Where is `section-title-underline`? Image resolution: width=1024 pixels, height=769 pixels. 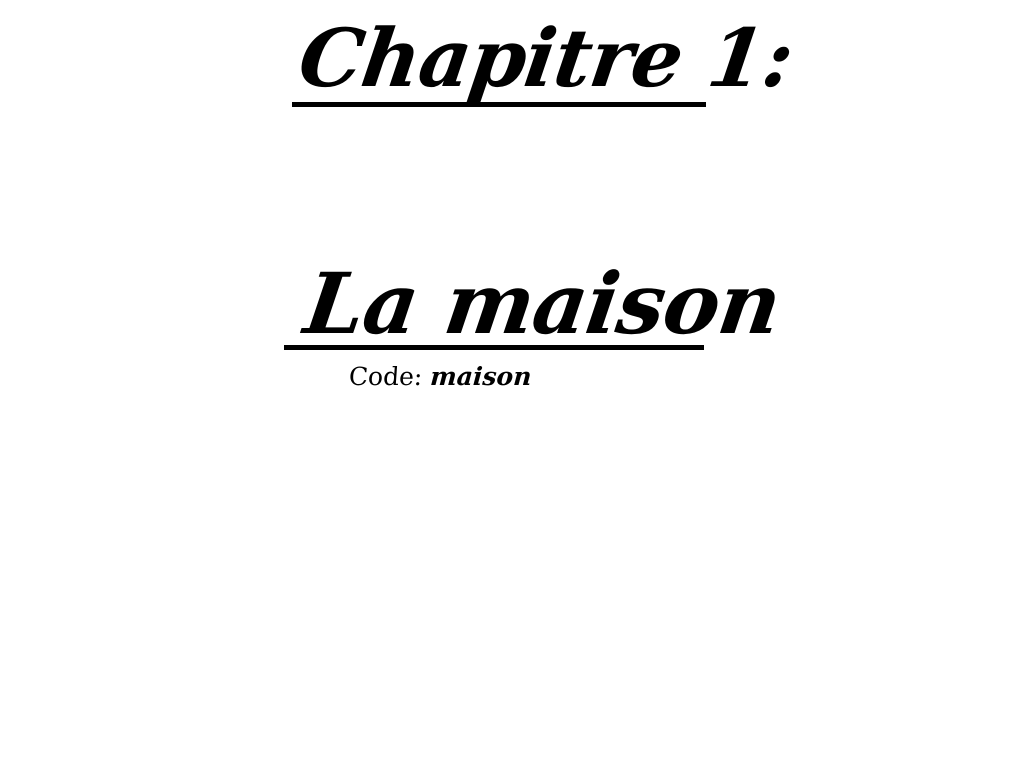
section-title-underline is located at coordinates (494, 347).